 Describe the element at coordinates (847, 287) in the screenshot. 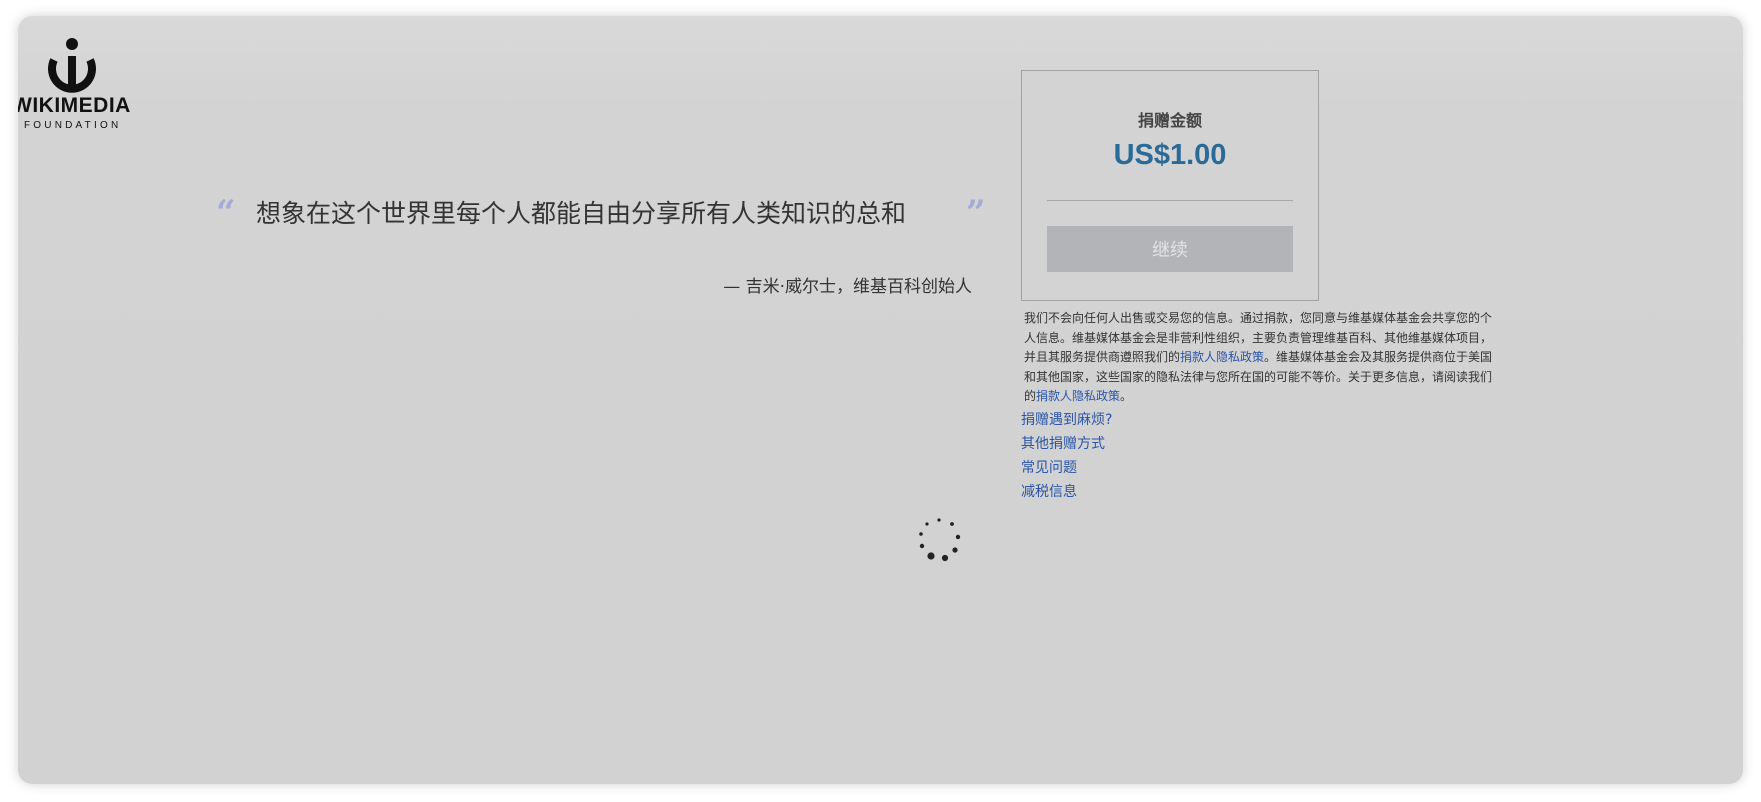

I see `quote-author: — 吉米·威尔士，维基百科创始人` at that location.